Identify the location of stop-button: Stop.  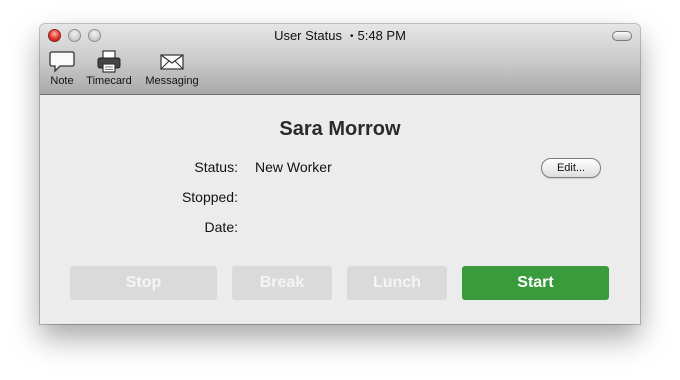
(143, 283).